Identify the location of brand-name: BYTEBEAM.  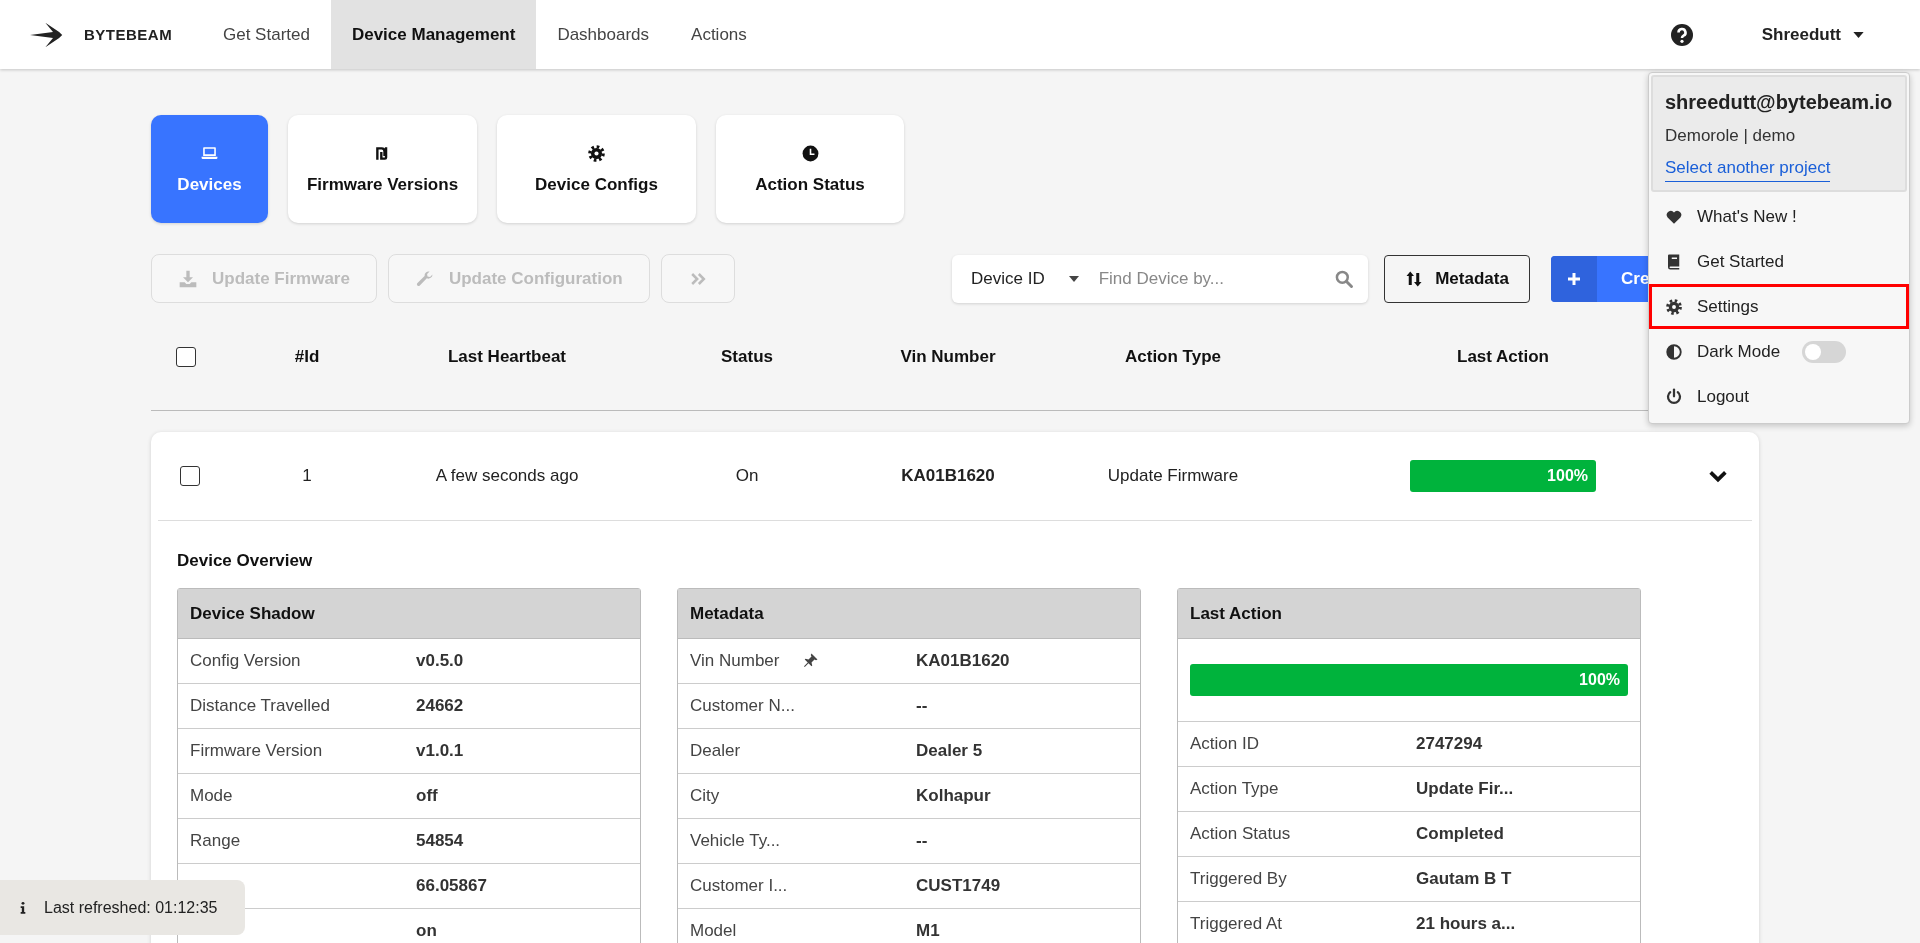
(128, 34).